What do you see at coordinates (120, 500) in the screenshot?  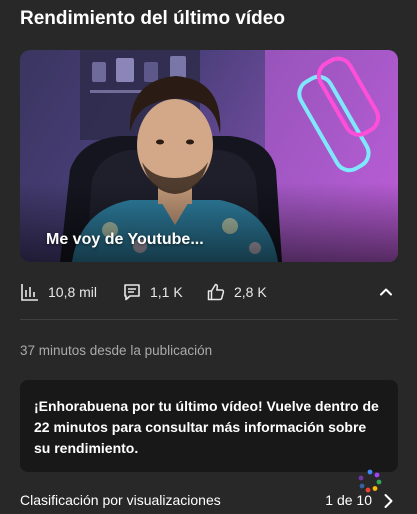 I see `ranking-label: Clasificación por visualizaciones` at bounding box center [120, 500].